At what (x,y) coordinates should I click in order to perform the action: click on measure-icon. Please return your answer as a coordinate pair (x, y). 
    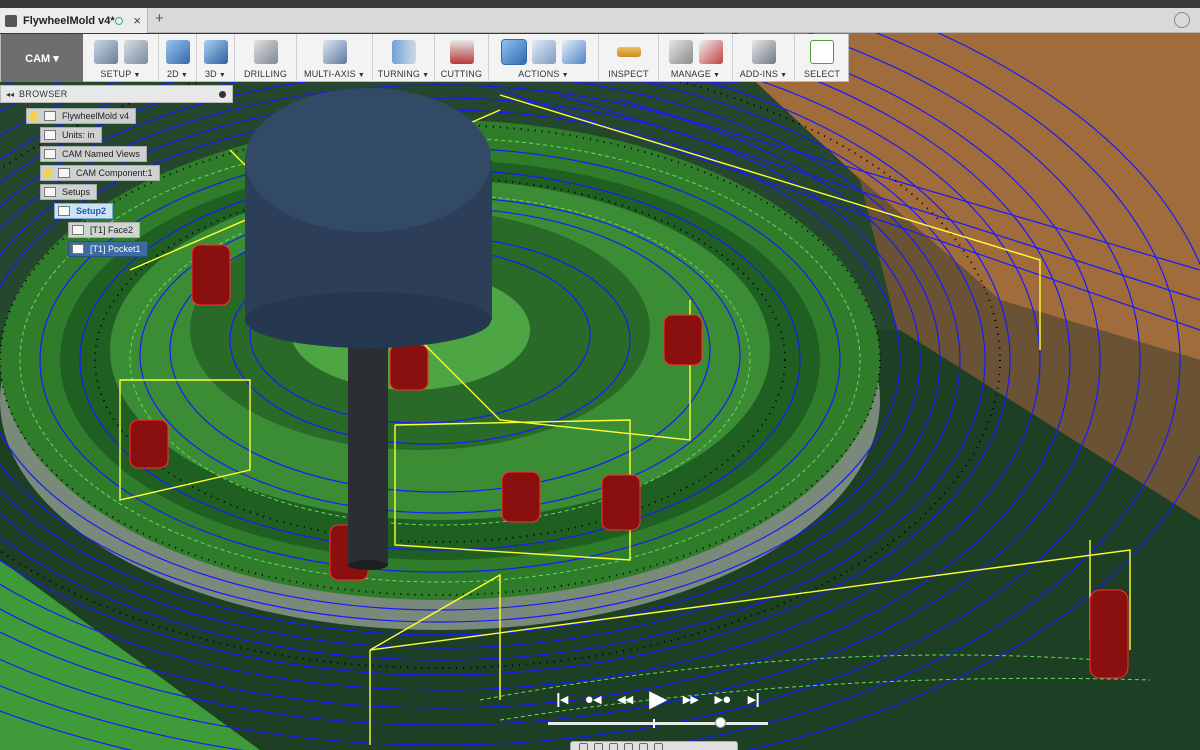
    Looking at the image, I should click on (628, 52).